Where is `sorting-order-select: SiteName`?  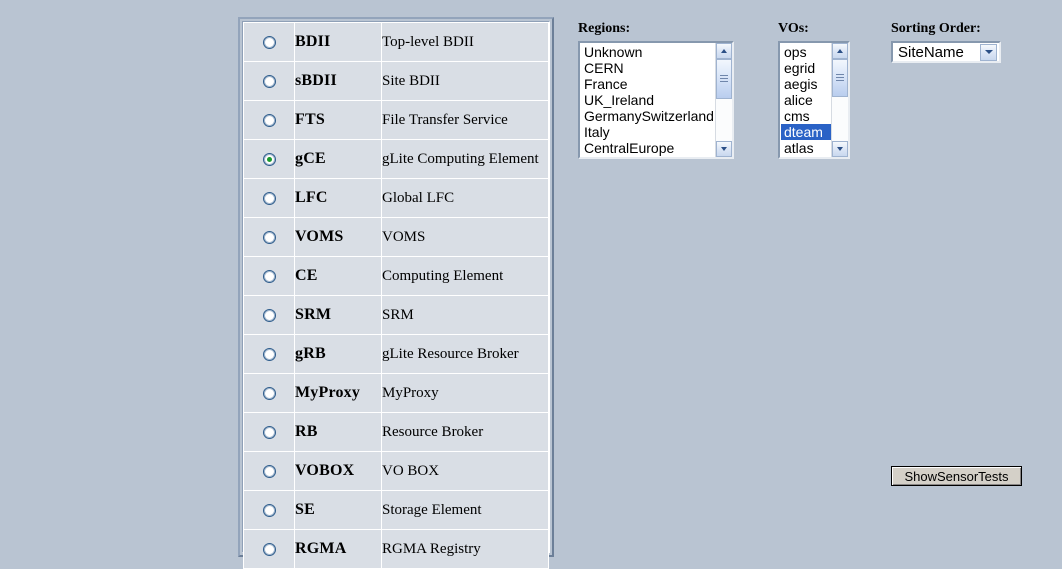
sorting-order-select: SiteName is located at coordinates (946, 52).